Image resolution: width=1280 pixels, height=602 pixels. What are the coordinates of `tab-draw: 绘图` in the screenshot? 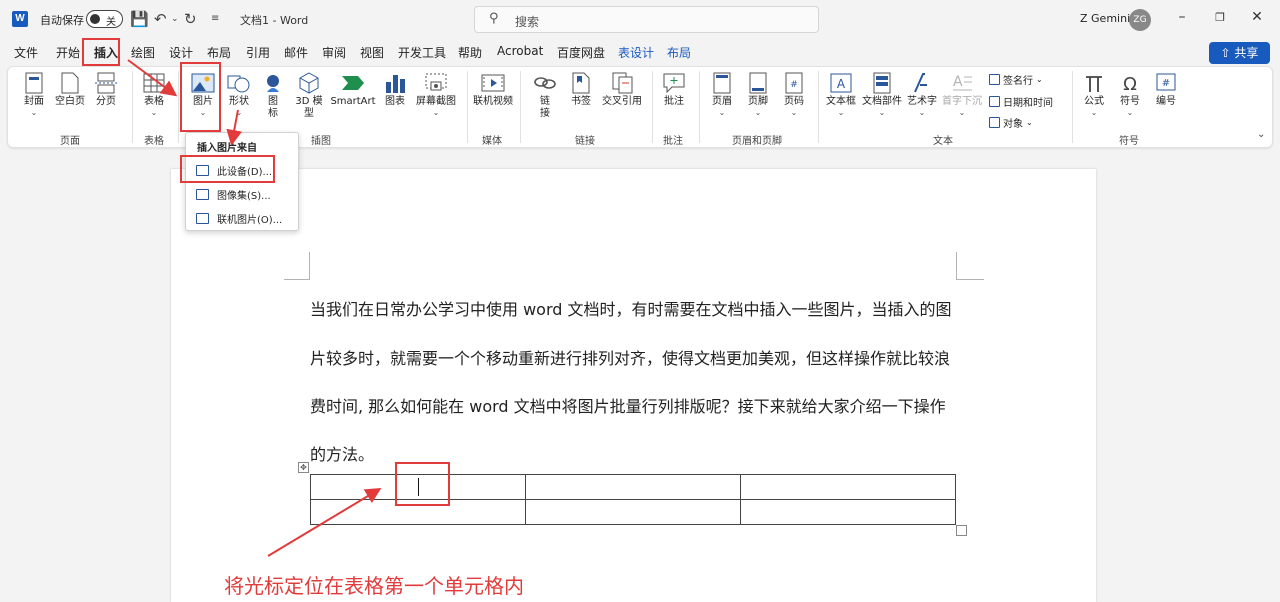 It's located at (143, 52).